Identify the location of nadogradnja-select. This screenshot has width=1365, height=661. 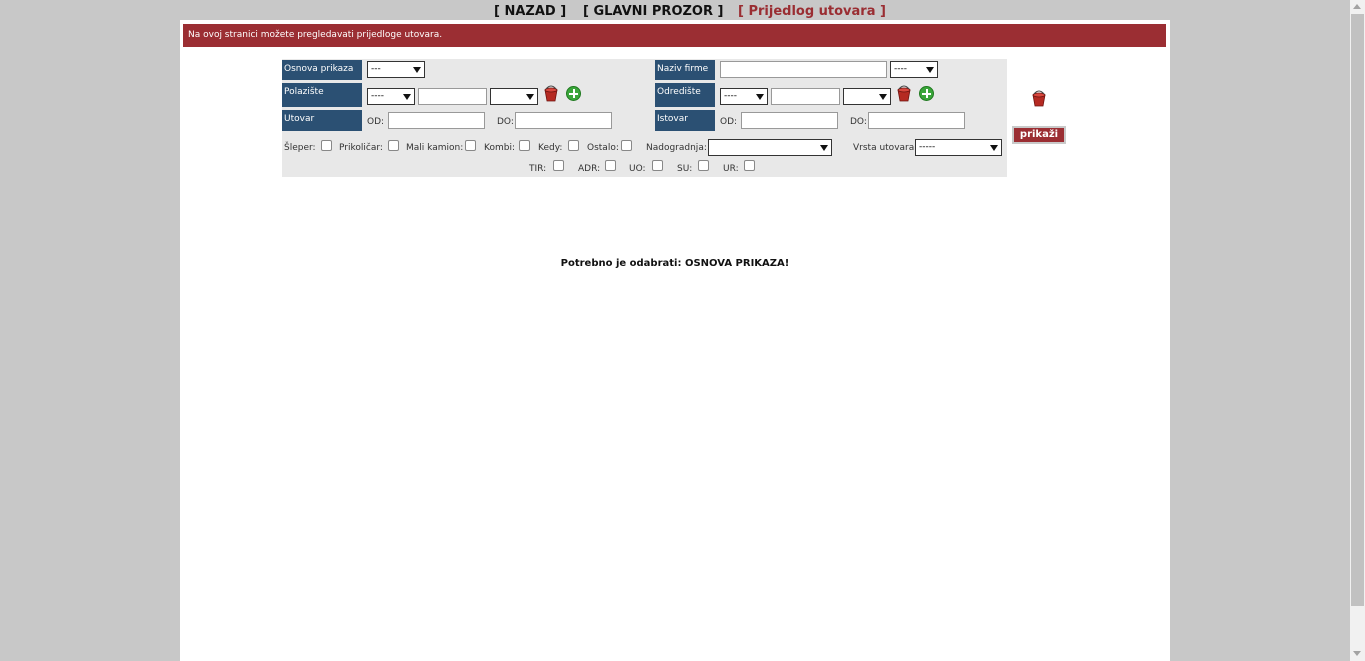
(770, 147).